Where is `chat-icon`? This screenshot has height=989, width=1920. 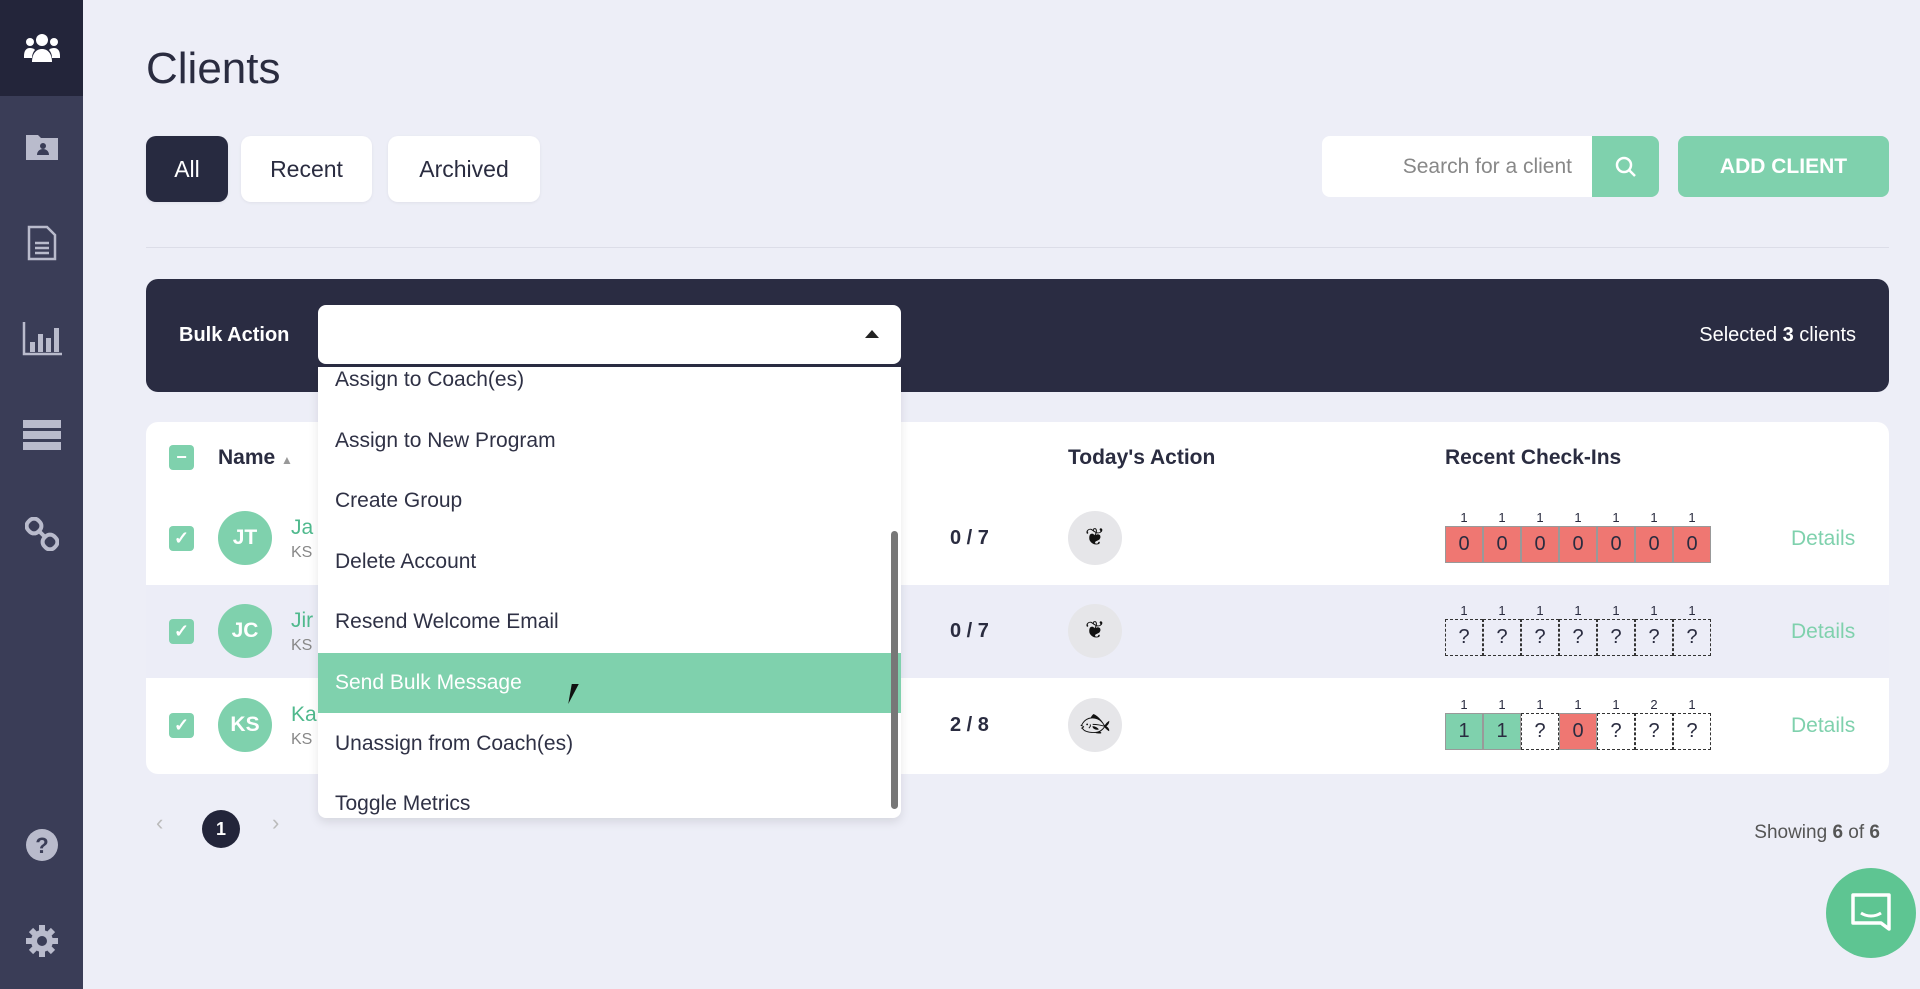
chat-icon is located at coordinates (1871, 912).